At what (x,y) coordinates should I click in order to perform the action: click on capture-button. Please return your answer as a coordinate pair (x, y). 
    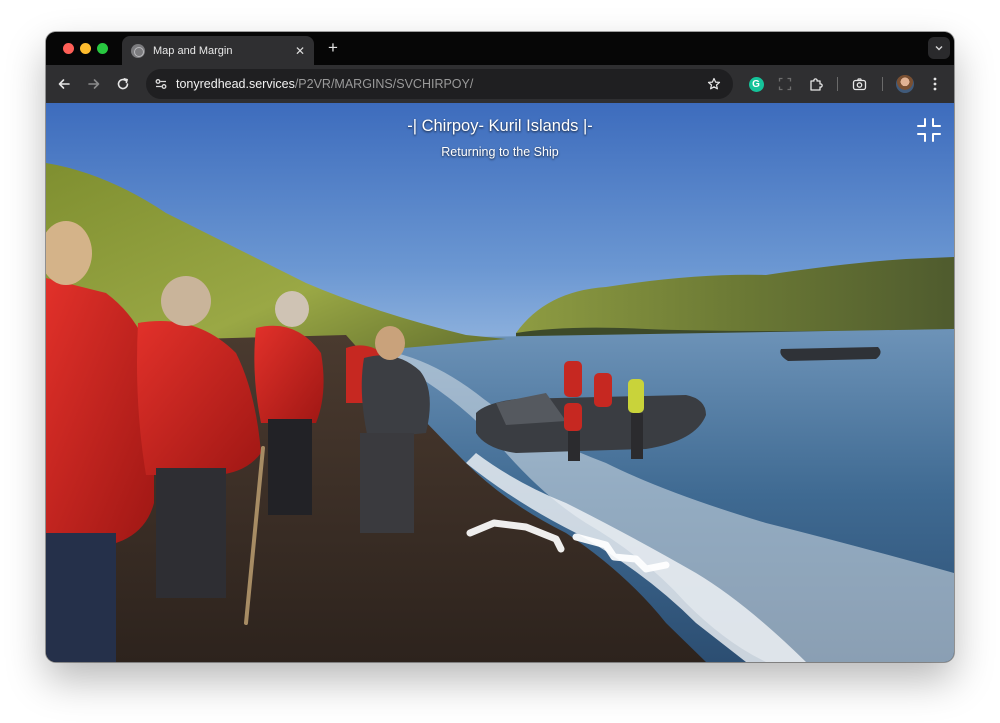
    Looking at the image, I should click on (859, 84).